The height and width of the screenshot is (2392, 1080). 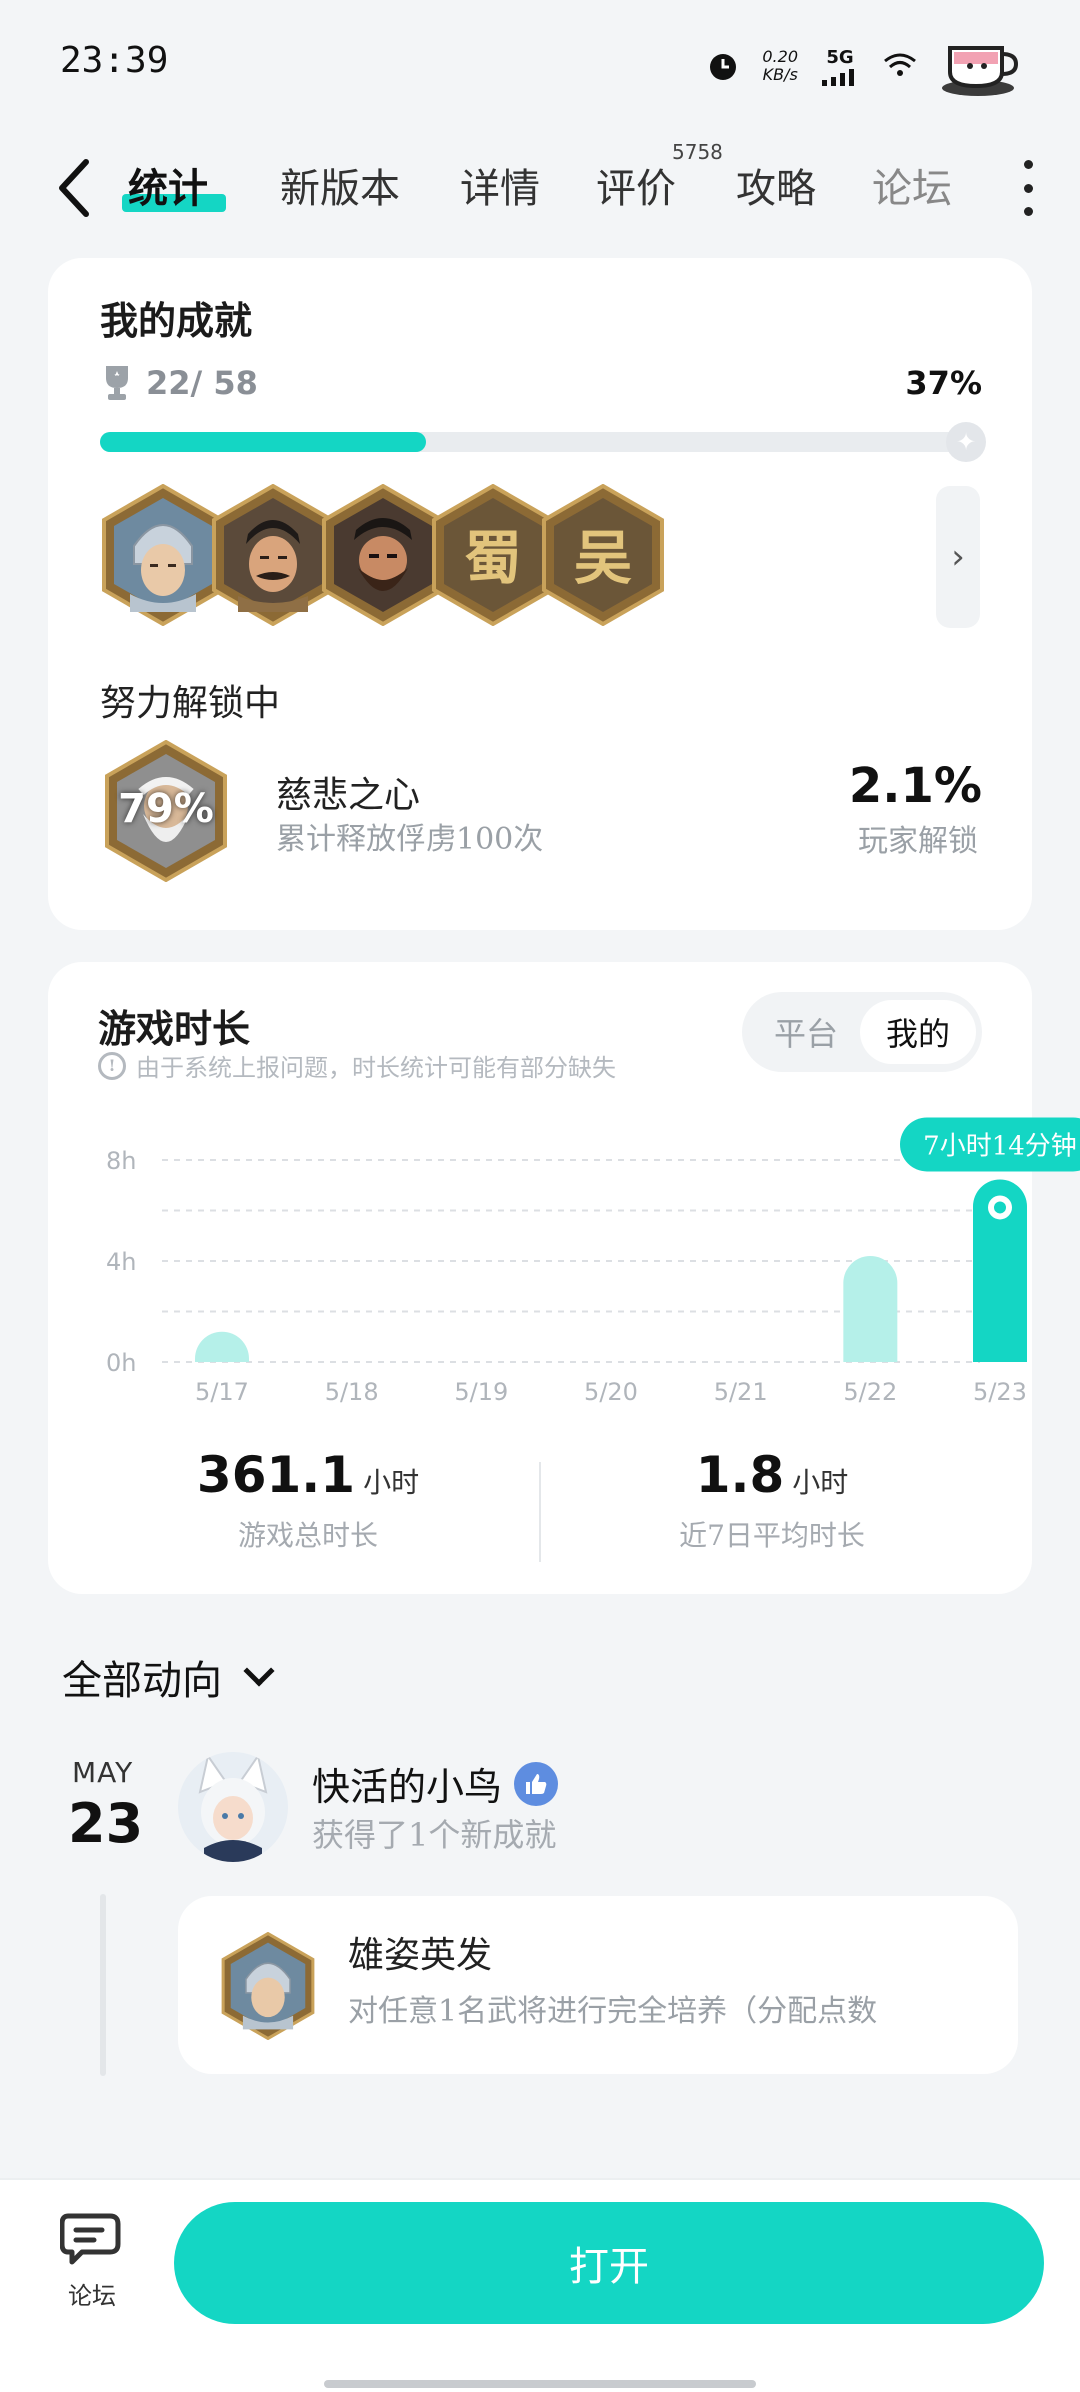 What do you see at coordinates (1000, 1207) in the screenshot?
I see `bar-marker-dot` at bounding box center [1000, 1207].